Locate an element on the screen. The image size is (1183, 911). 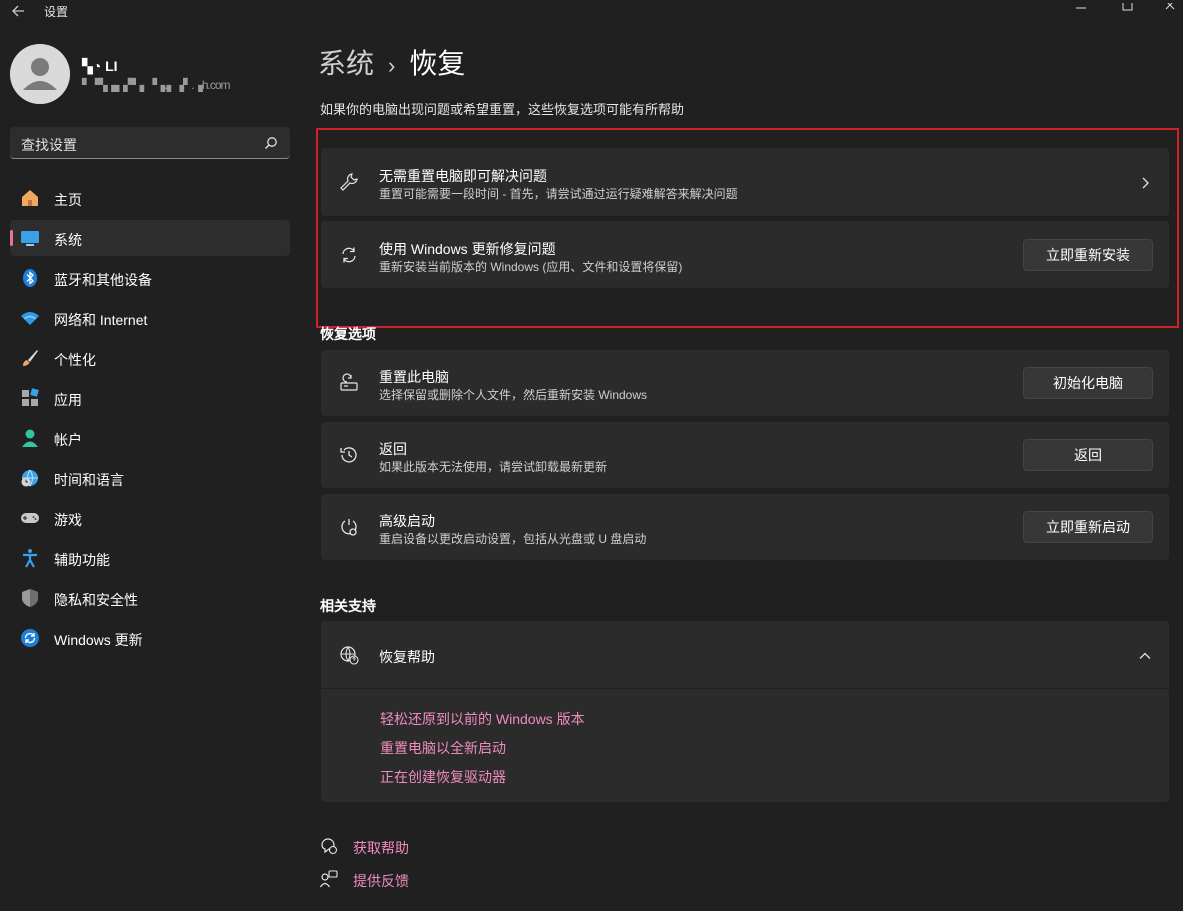
advanced-startup-icon is located at coordinates (349, 527).